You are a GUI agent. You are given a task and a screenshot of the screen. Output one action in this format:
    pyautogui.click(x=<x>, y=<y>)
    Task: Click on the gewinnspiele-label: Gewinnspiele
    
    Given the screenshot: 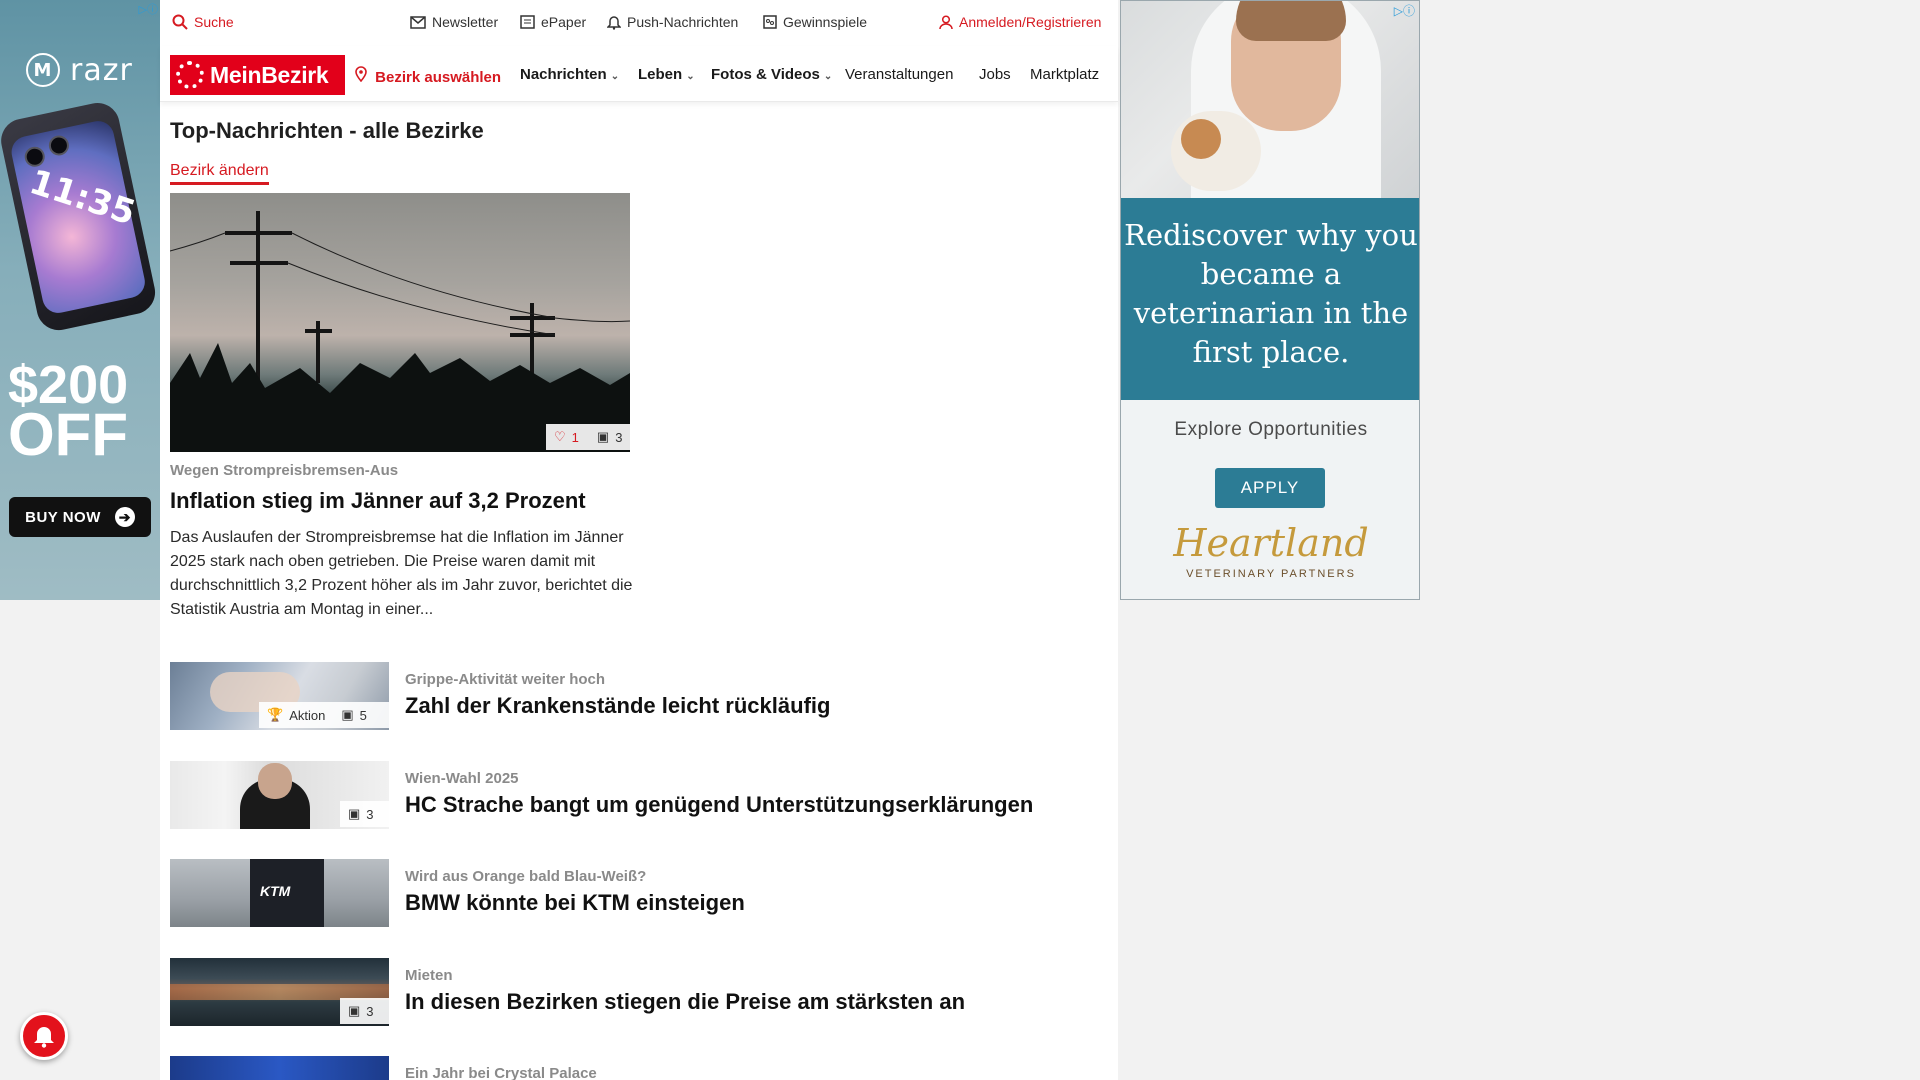 What is the action you would take?
    pyautogui.click(x=825, y=22)
    